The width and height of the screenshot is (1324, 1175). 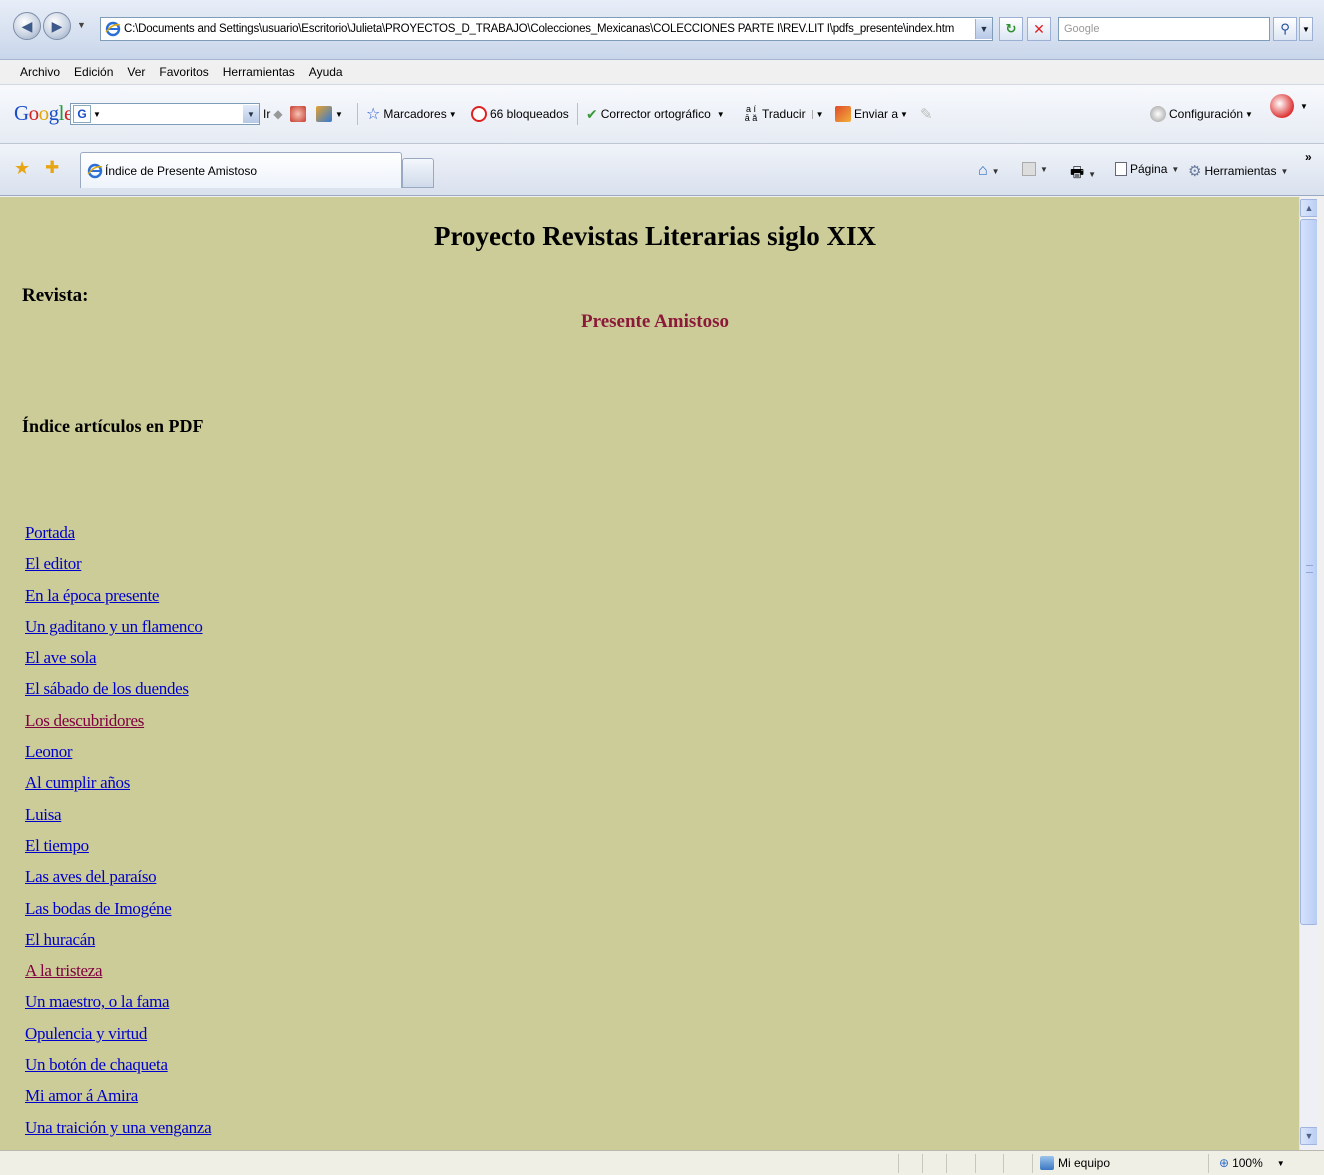 I want to click on article-link: Opulencia y virtud, so click(x=86, y=1033).